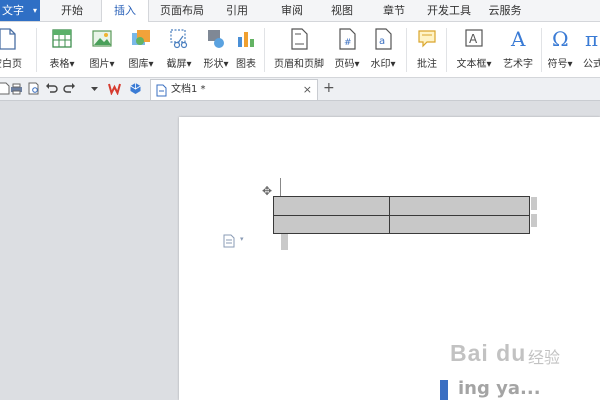  Describe the element at coordinates (246, 39) in the screenshot. I see `chart-icon` at that location.